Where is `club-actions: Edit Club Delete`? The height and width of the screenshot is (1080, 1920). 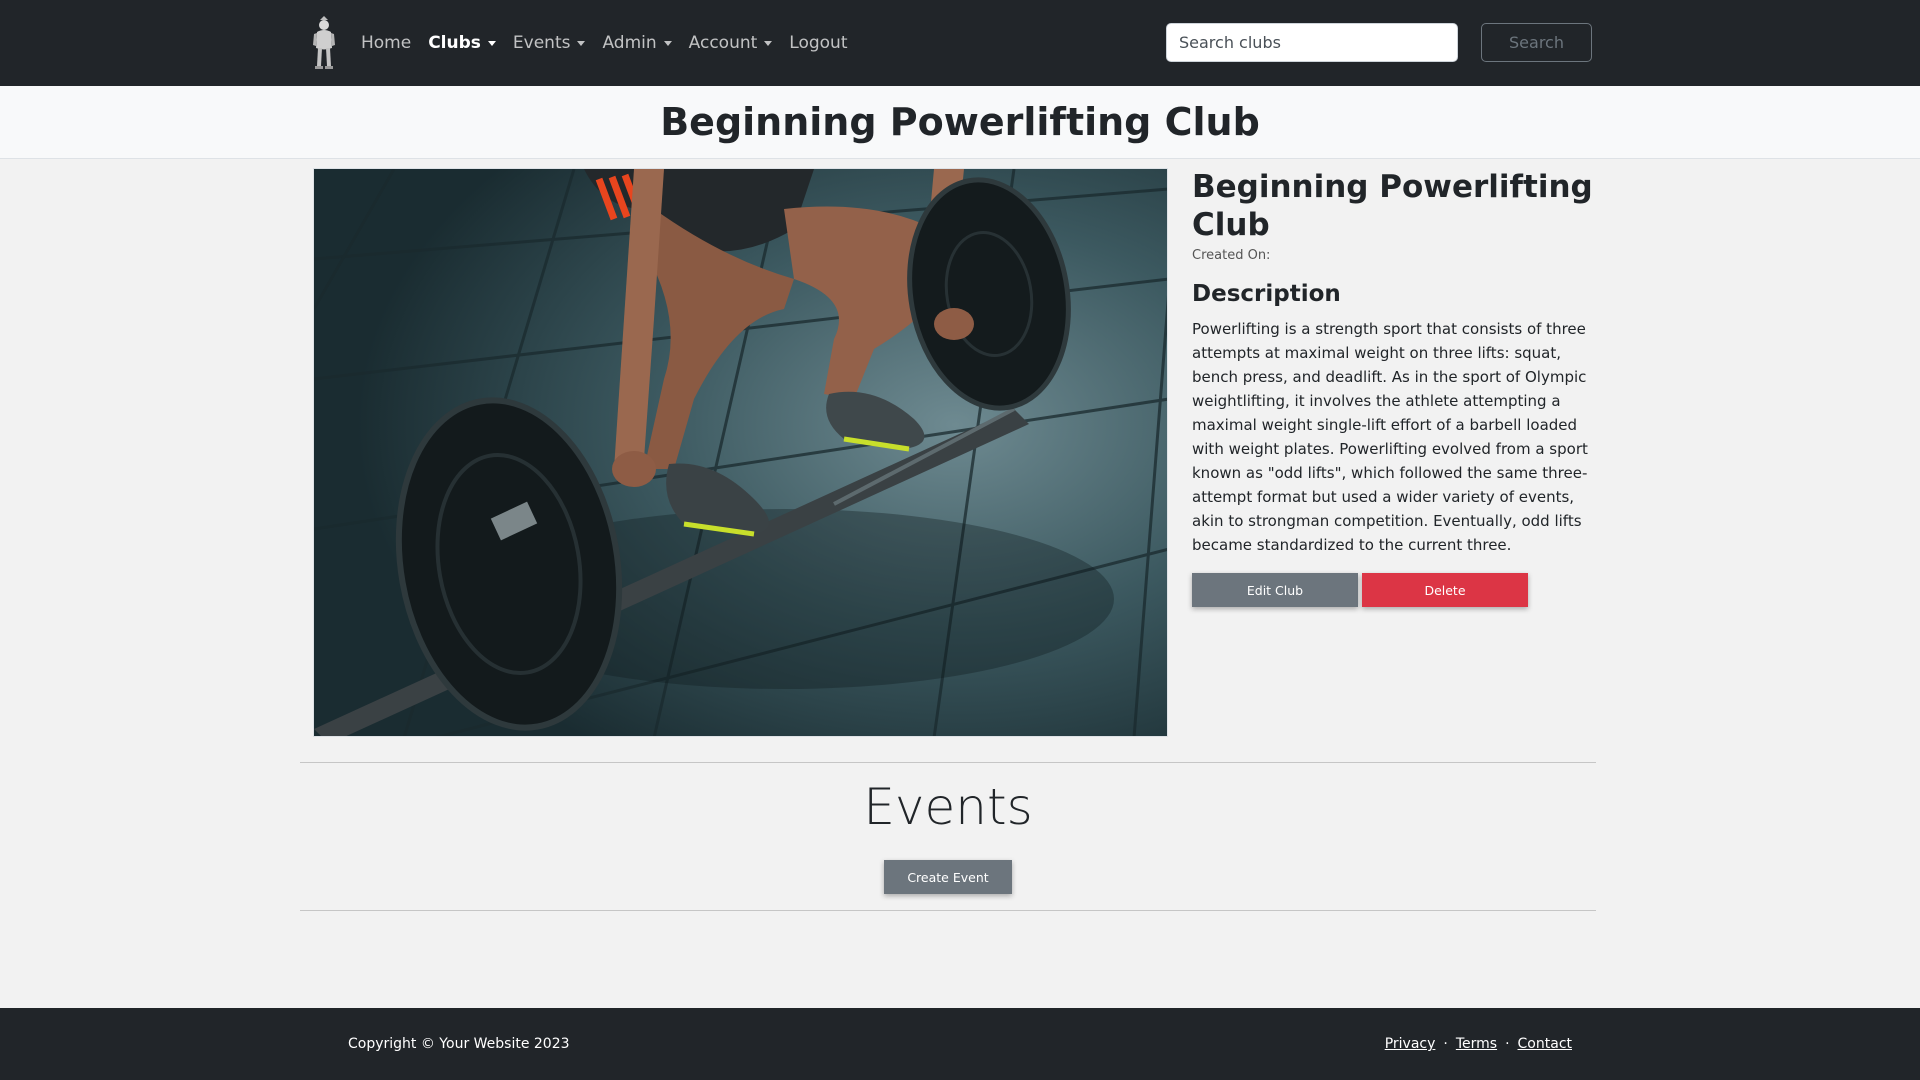
club-actions: Edit Club Delete is located at coordinates (1398, 590).